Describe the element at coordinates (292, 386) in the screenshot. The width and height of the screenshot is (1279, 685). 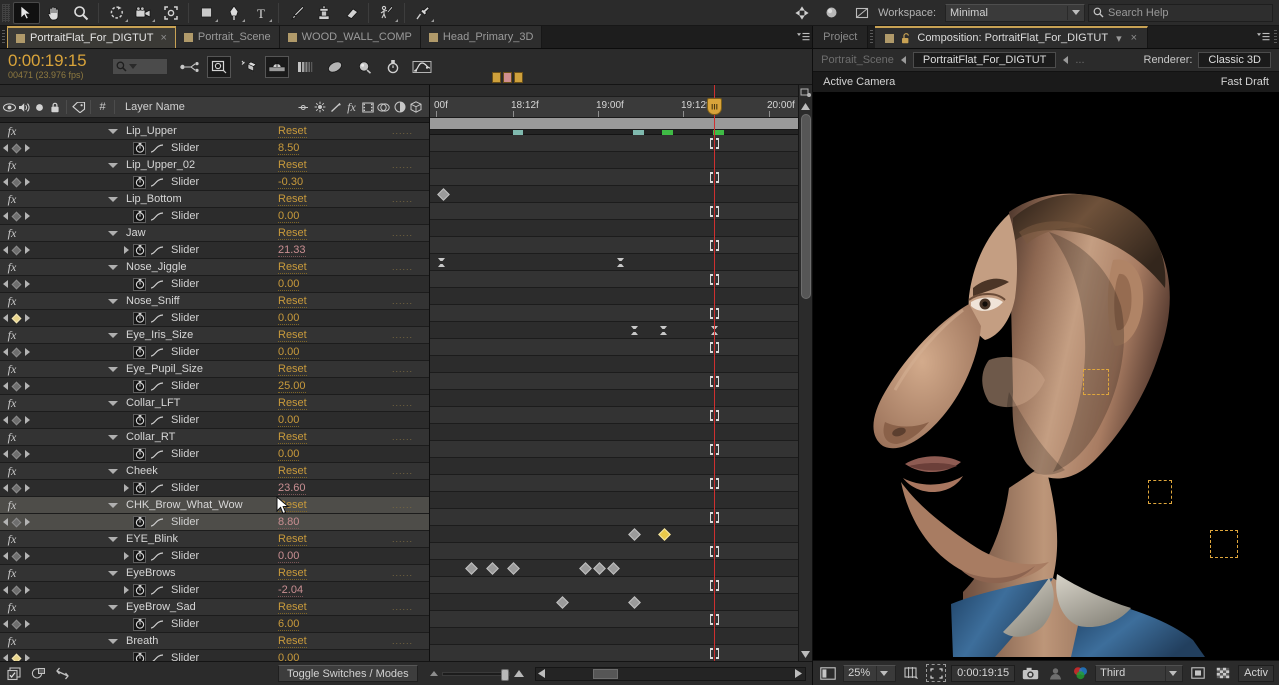
I see `value-cell: 25.00` at that location.